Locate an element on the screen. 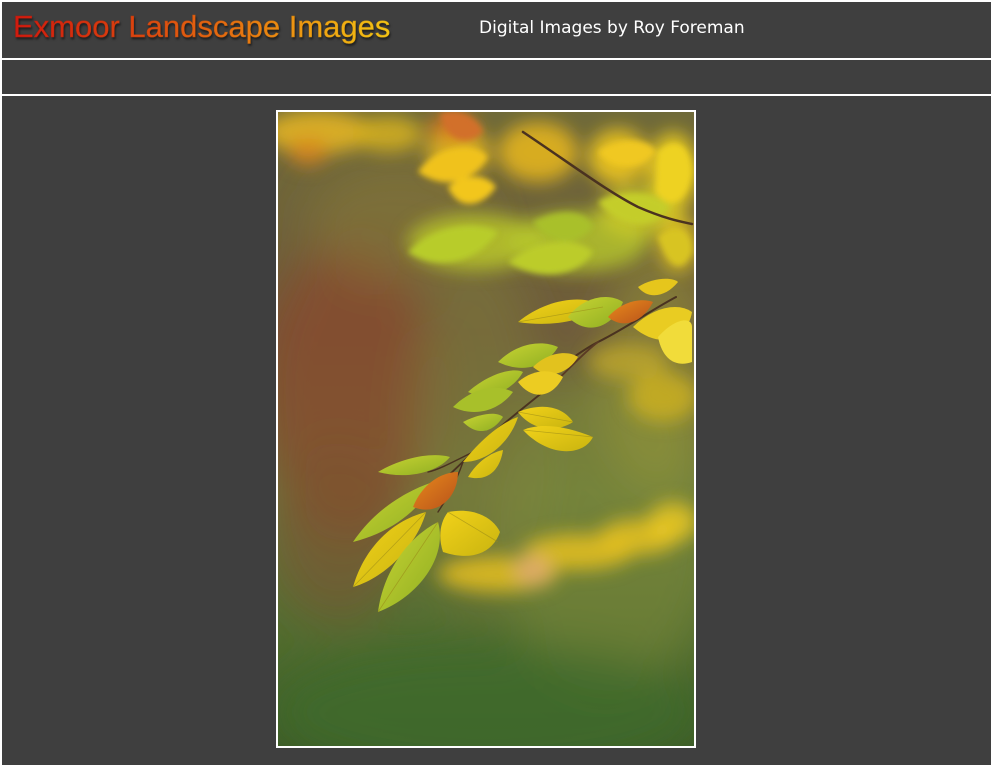 Image resolution: width=993 pixels, height=767 pixels. site-subtitle: Digital Images by Roy Foreman is located at coordinates (612, 28).